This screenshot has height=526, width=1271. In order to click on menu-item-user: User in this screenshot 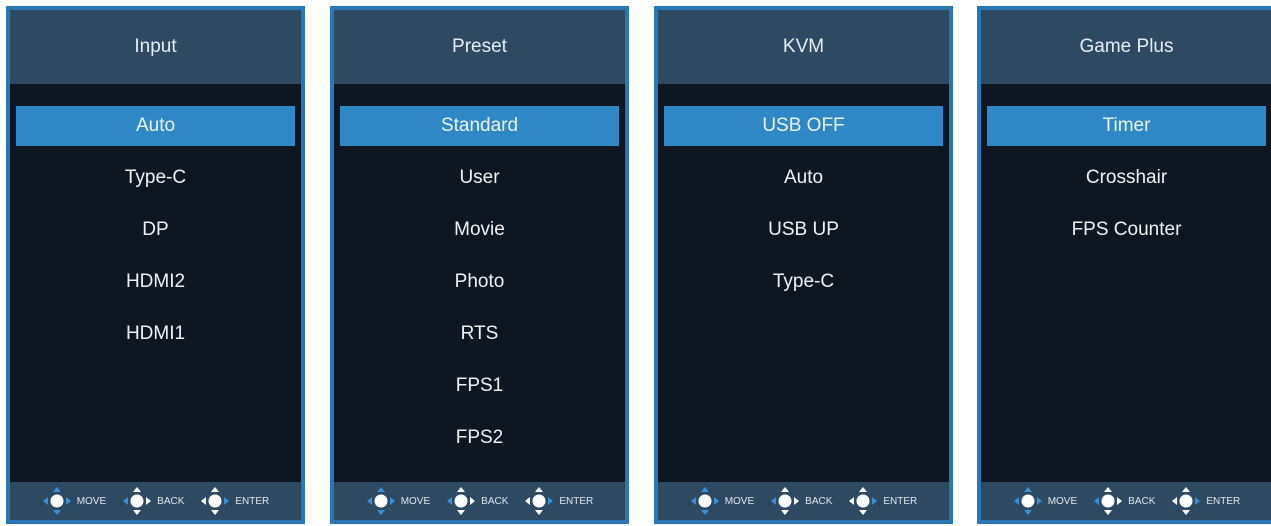, I will do `click(479, 178)`.